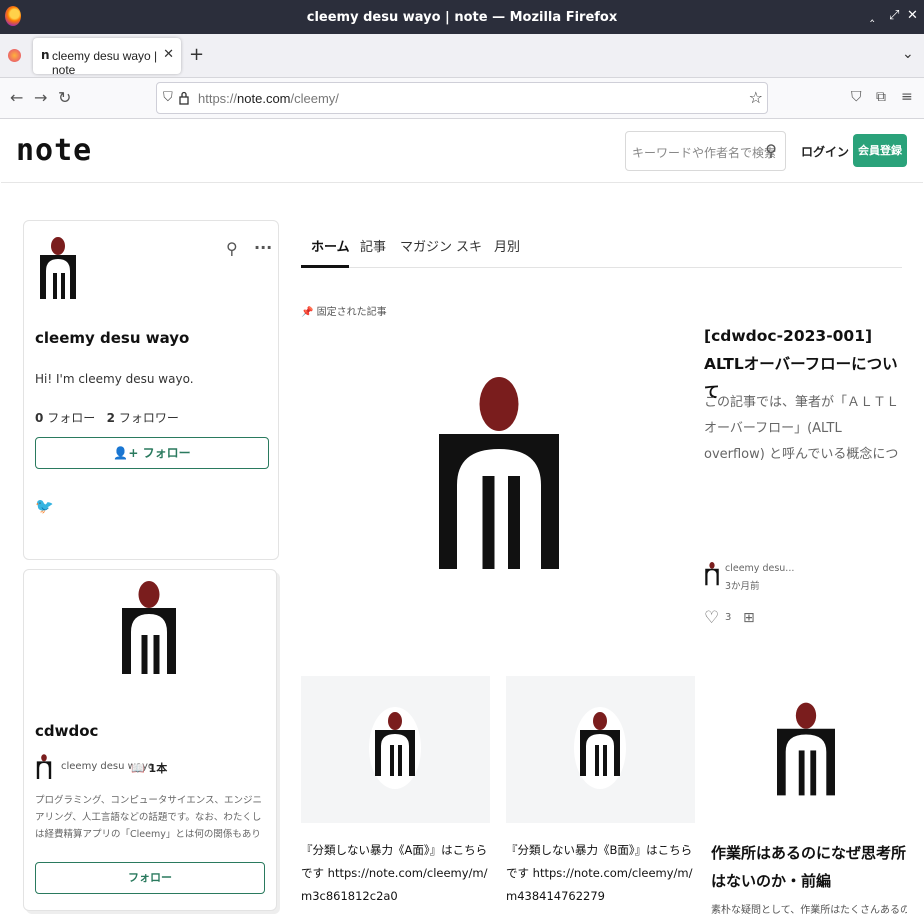 Image resolution: width=924 pixels, height=924 pixels. Describe the element at coordinates (912, 15) in the screenshot. I see `close-window-icon: ✕` at that location.